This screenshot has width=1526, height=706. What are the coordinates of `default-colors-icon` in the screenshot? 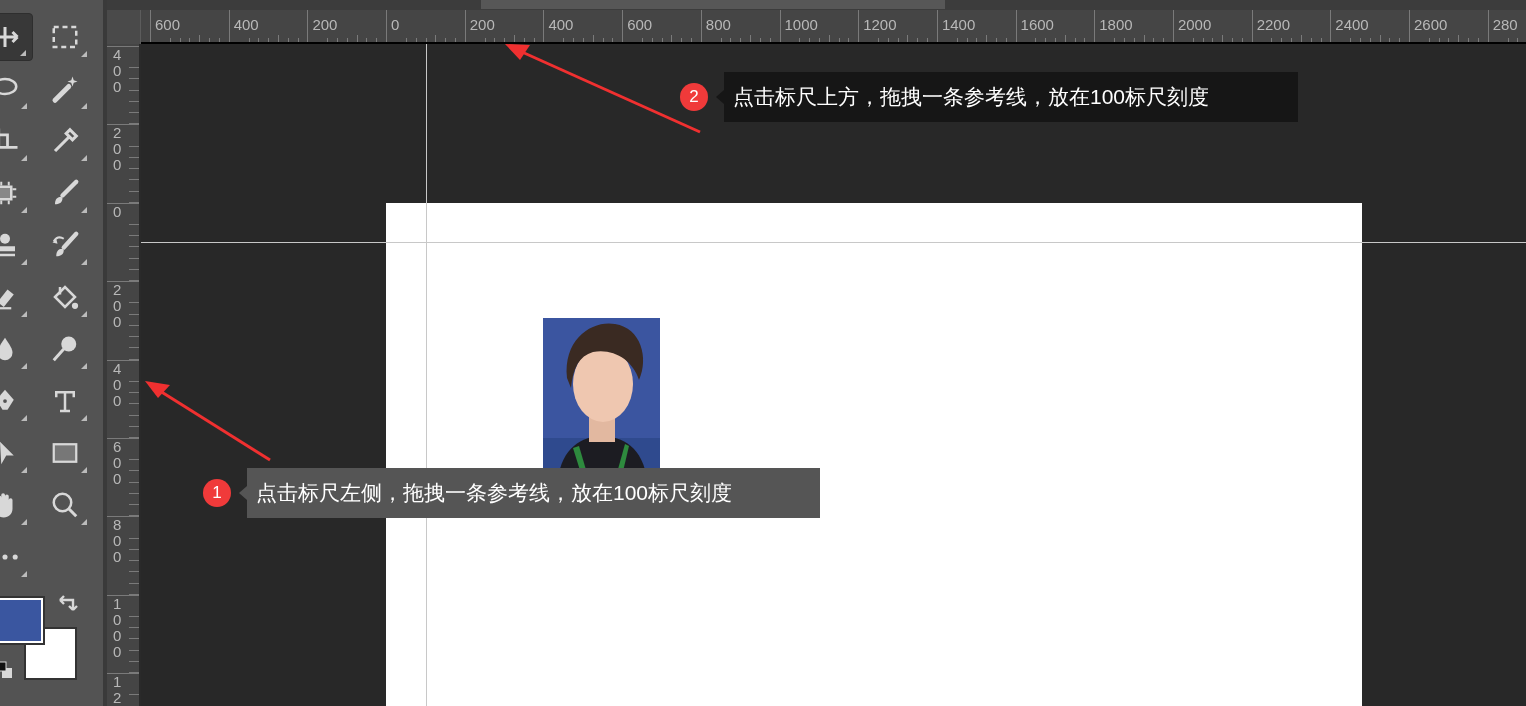 It's located at (7, 670).